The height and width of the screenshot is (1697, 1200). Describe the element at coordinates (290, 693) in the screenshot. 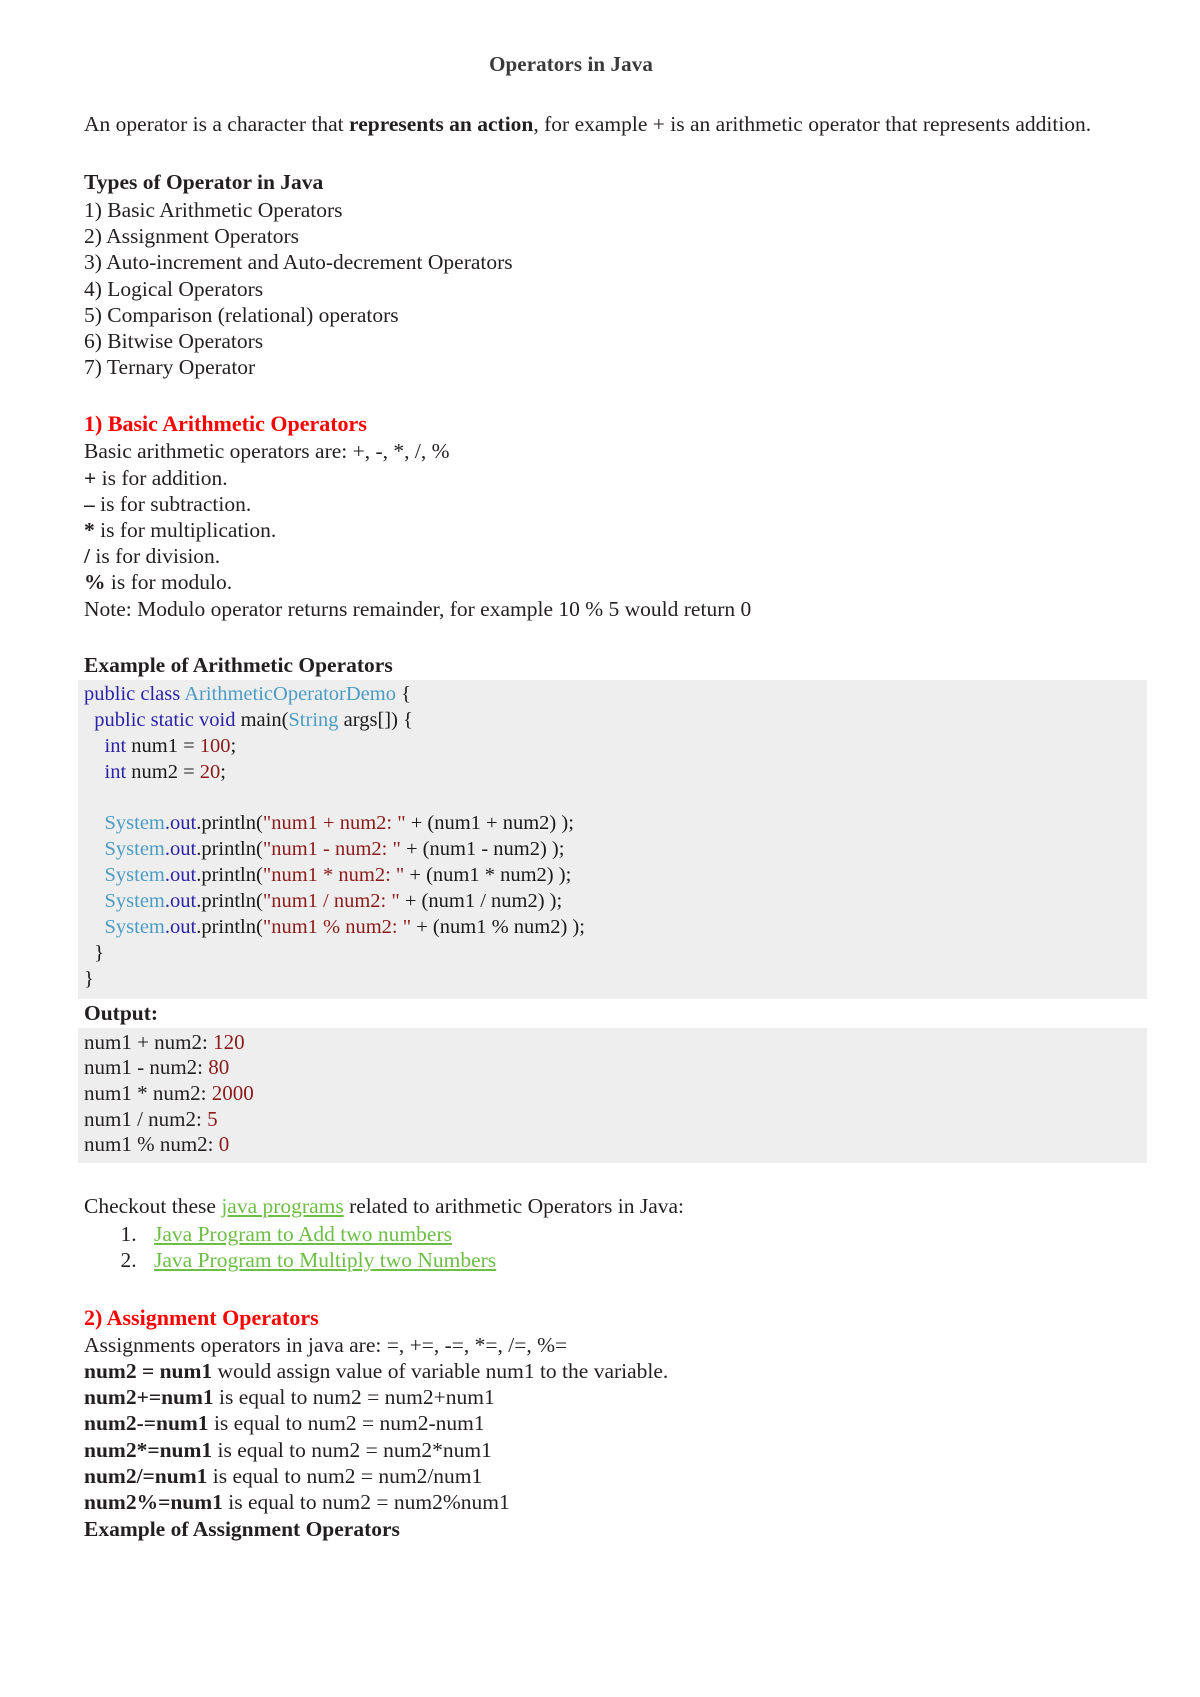

I see `code-token: ArithmeticOperatorDemo` at that location.